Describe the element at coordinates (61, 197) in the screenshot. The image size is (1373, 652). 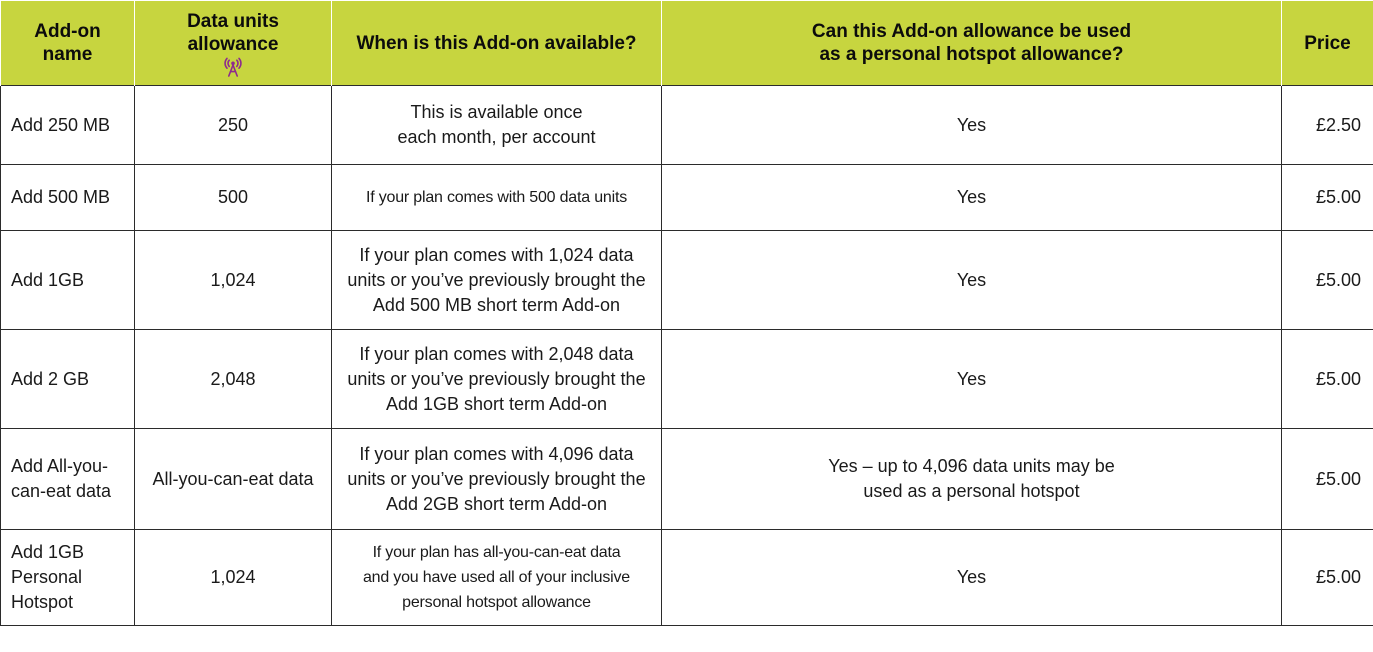
I see `cell-line: Add 500 MB` at that location.